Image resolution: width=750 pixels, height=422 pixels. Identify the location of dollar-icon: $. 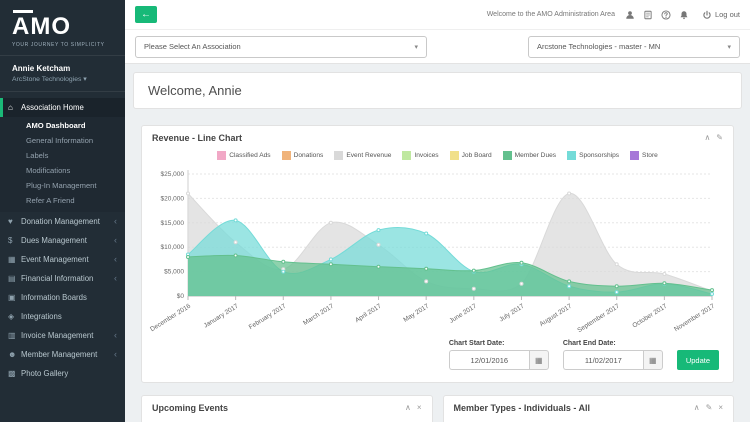
(10, 240).